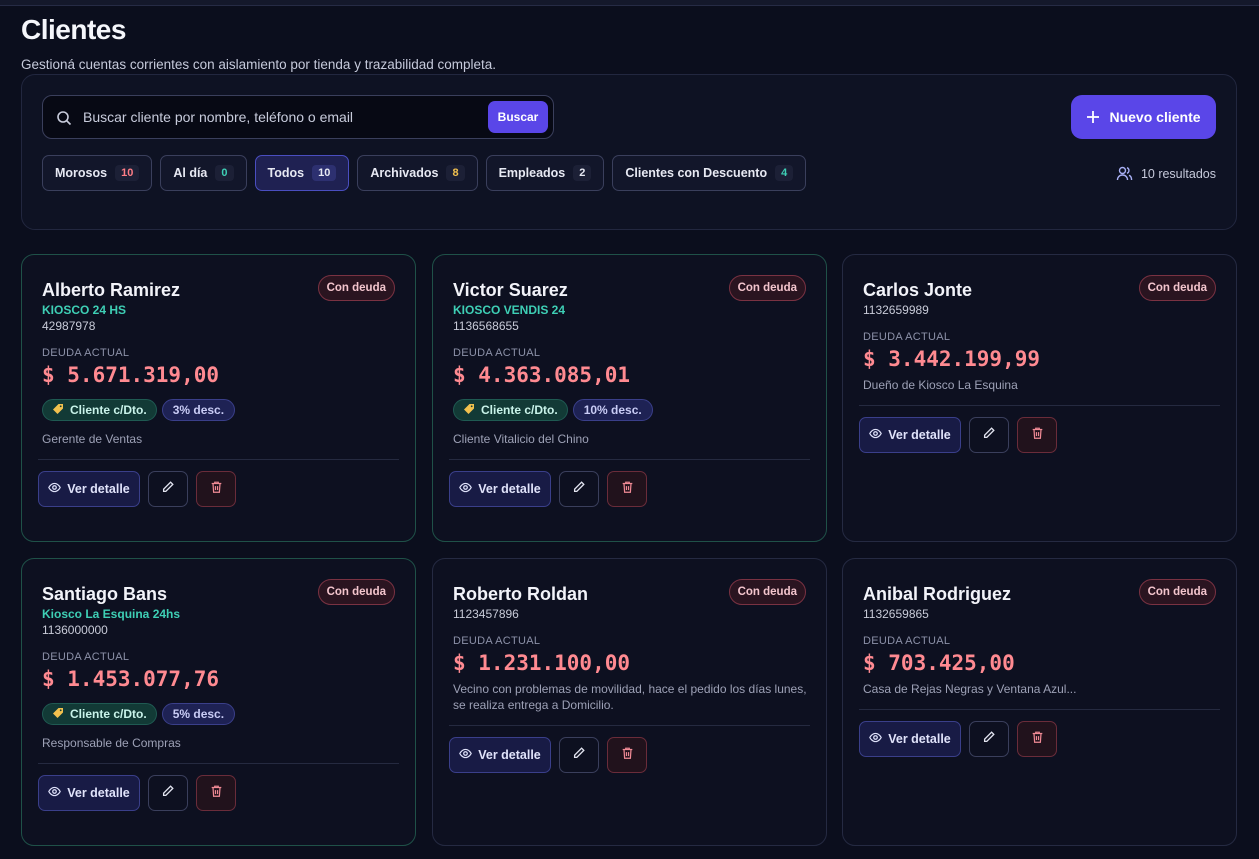  I want to click on client-note: Cliente Vitalicio del Chino, so click(521, 439).